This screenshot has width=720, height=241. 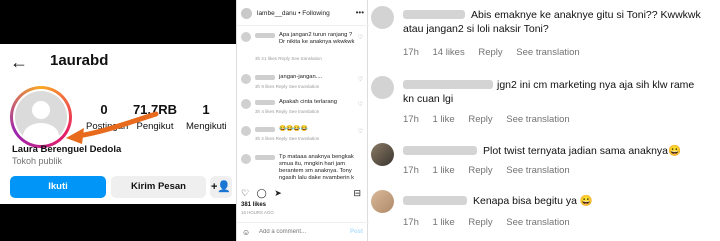 I want to click on bookmark-icon: ⊟, so click(x=357, y=193).